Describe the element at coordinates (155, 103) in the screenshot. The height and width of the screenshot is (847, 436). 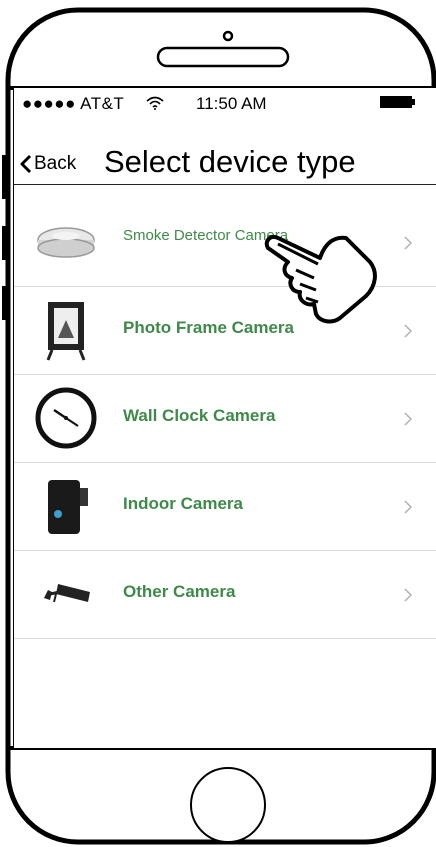
I see `wifi-icon` at that location.